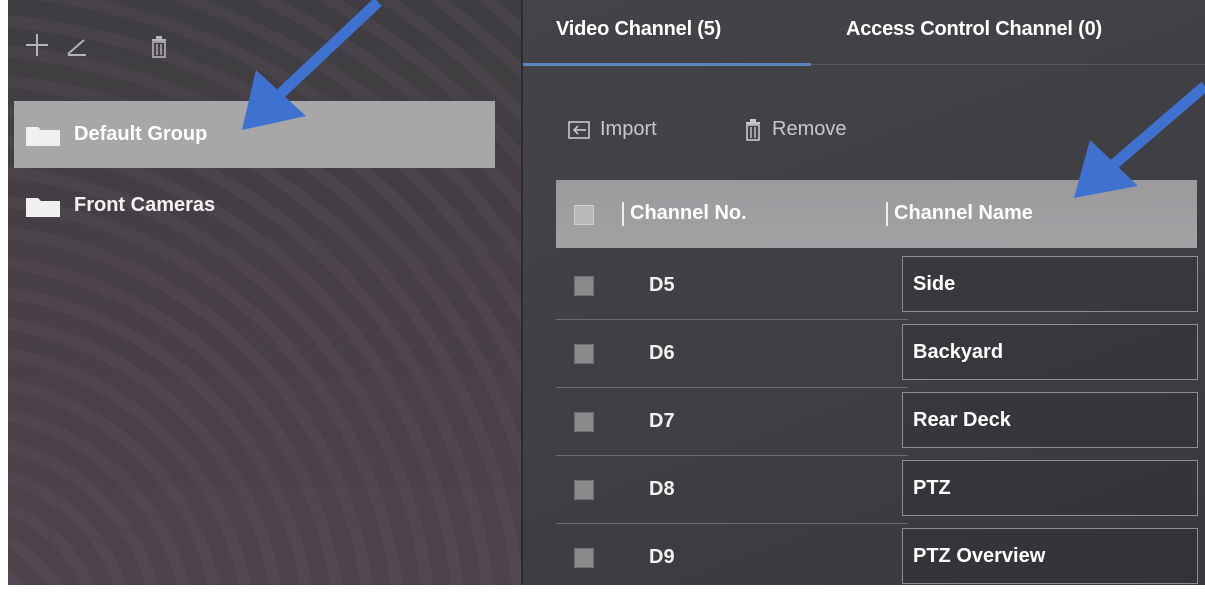 This screenshot has height=593, width=1205. What do you see at coordinates (877, 555) in the screenshot?
I see `table-row: D9` at bounding box center [877, 555].